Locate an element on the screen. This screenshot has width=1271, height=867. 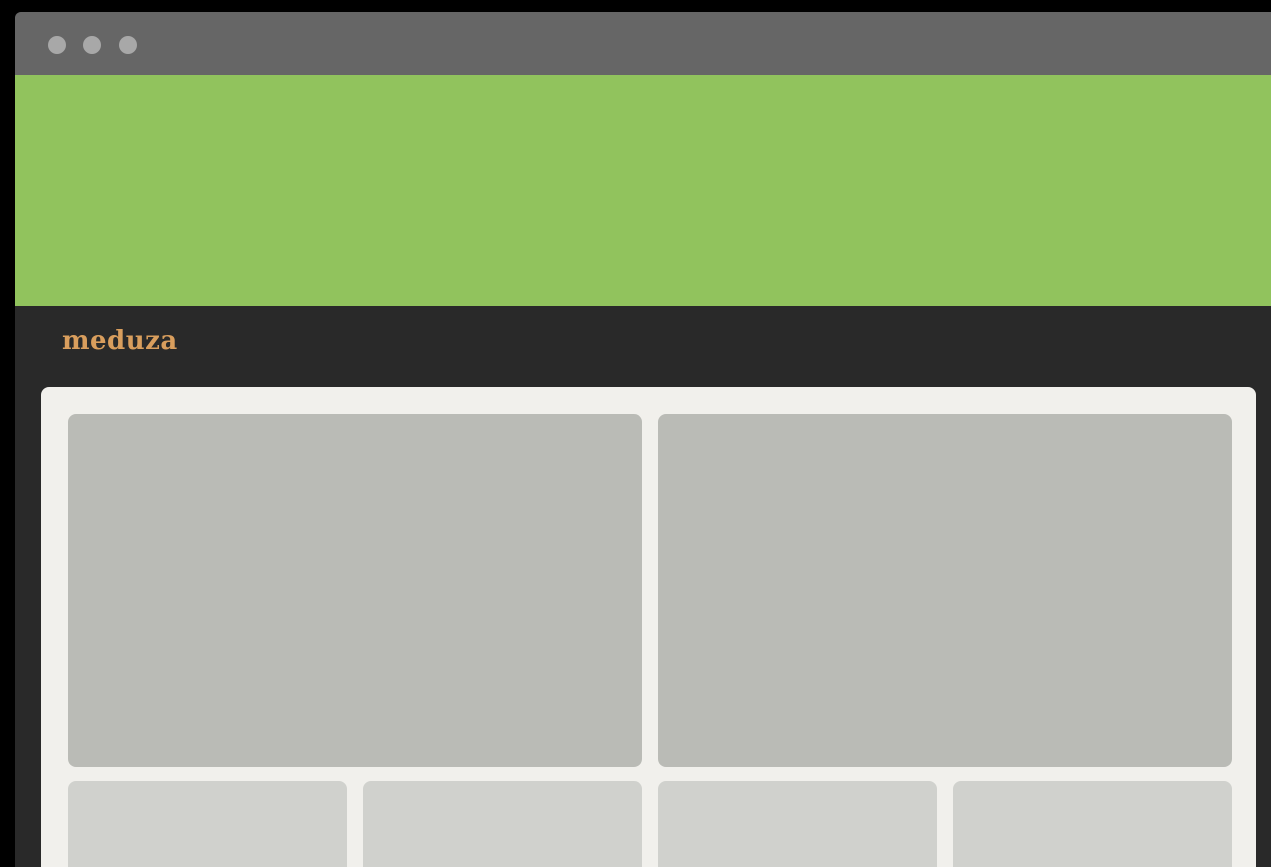
close-window-button is located at coordinates (57, 45).